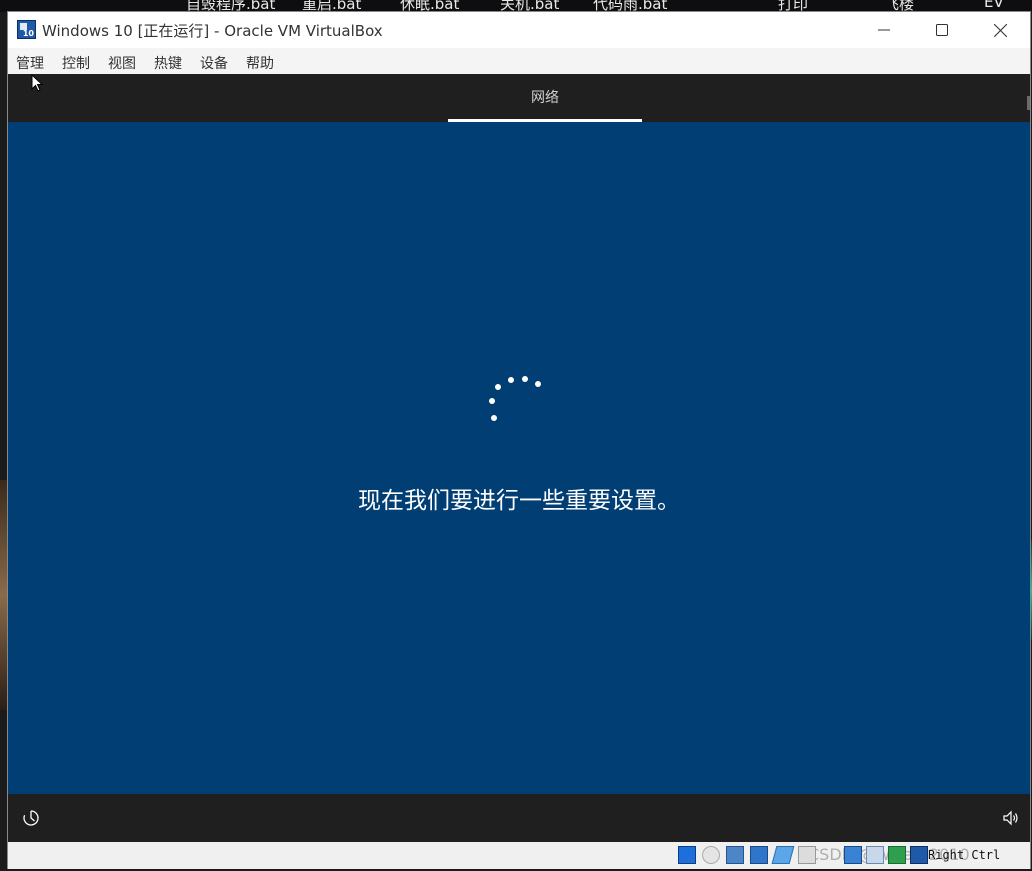 The width and height of the screenshot is (1032, 871). I want to click on minimize-icon, so click(884, 30).